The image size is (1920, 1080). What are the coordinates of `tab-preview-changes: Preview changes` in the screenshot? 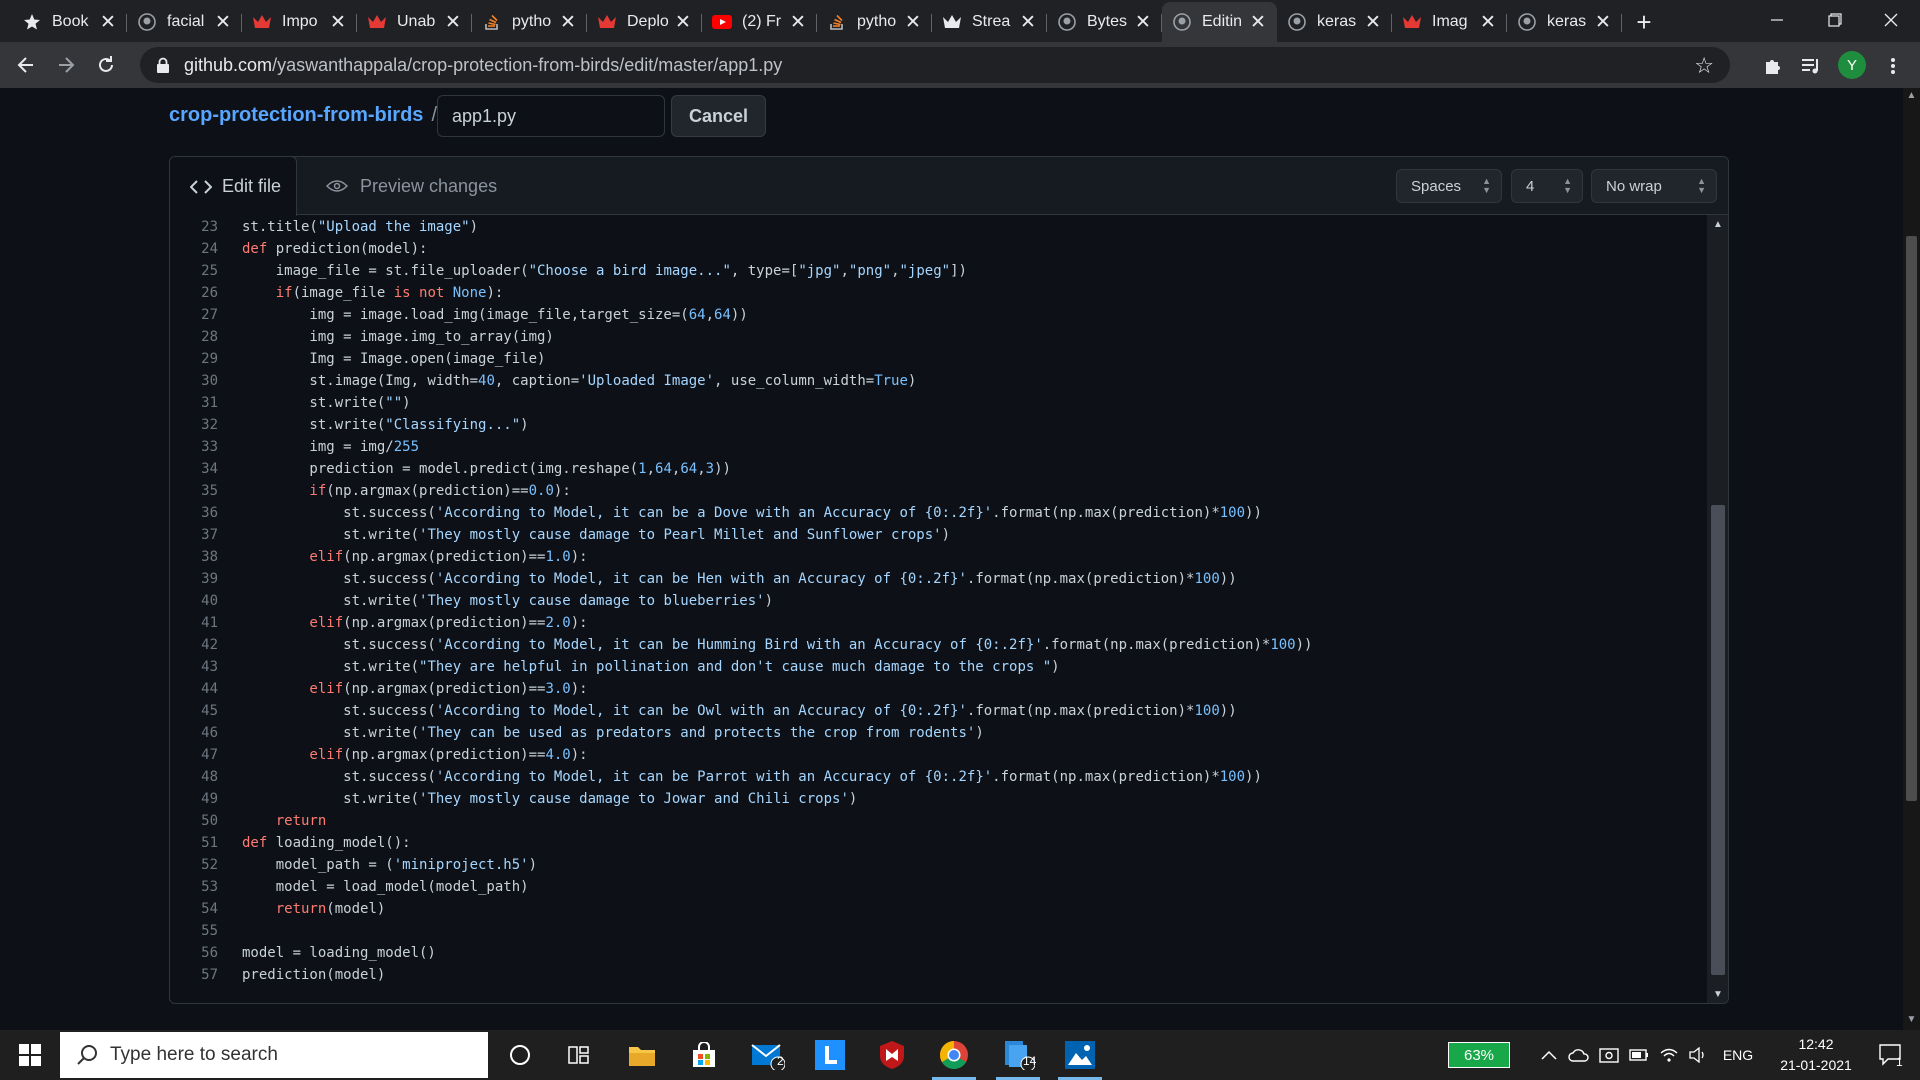 It's located at (411, 186).